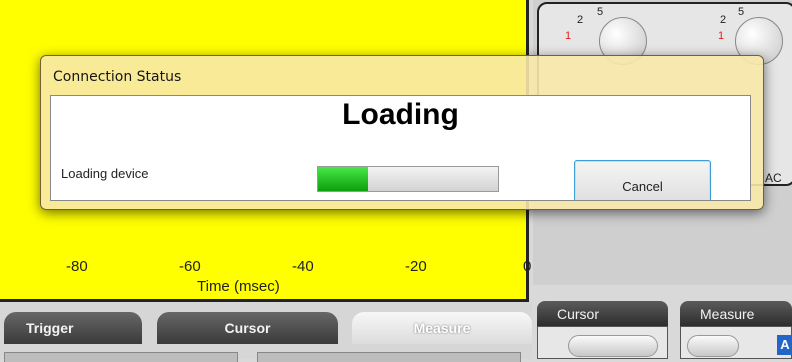 The height and width of the screenshot is (362, 792). Describe the element at coordinates (190, 266) in the screenshot. I see `x-tick-label: -60` at that location.